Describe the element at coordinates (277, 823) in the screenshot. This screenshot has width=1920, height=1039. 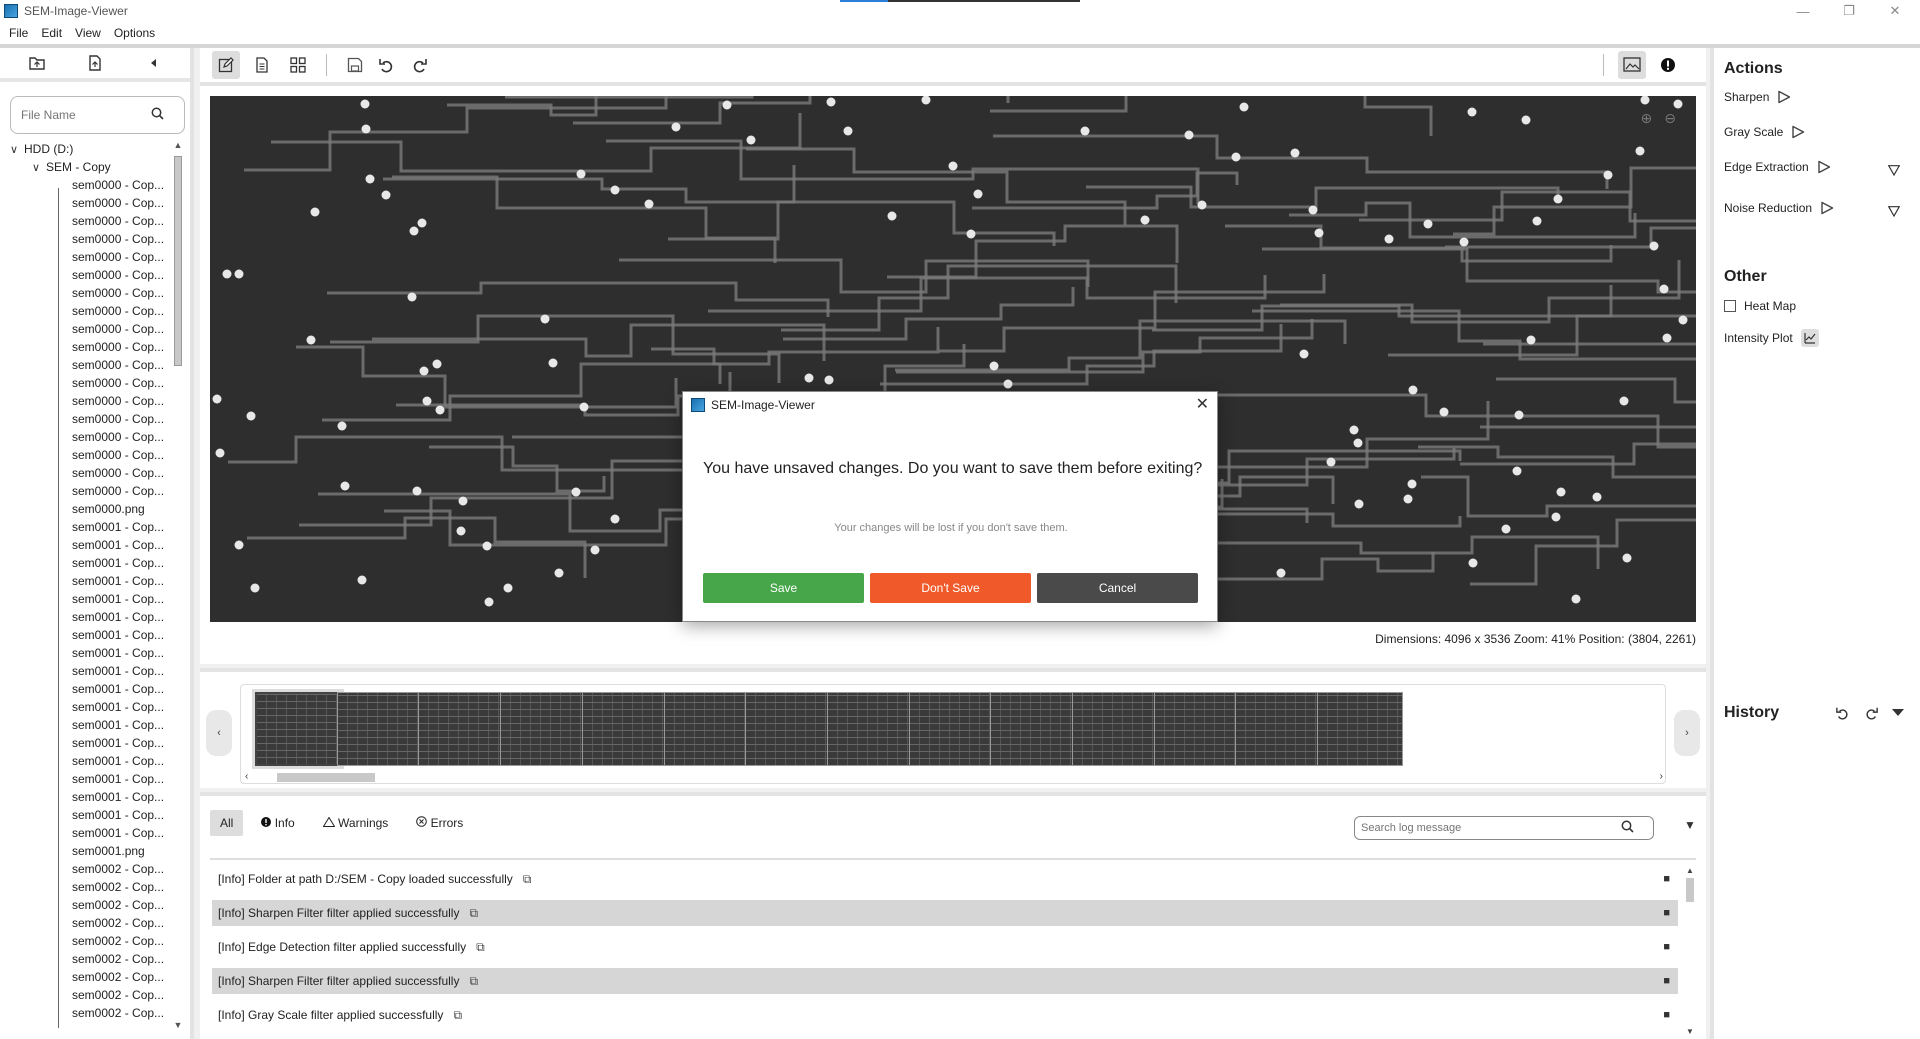
I see `tab-info: Info` at that location.